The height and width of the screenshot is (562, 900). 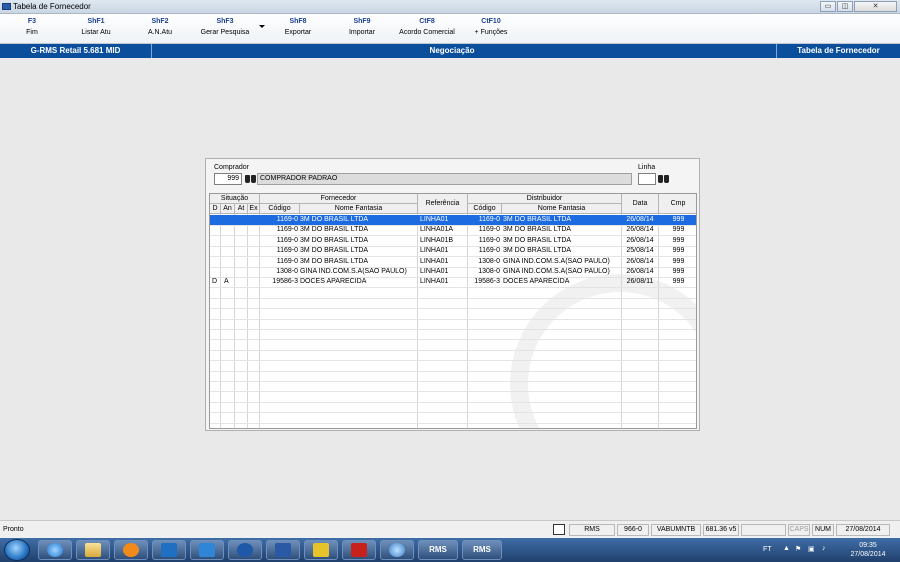 What do you see at coordinates (262, 26) in the screenshot?
I see `dropdown-arrow-icon` at bounding box center [262, 26].